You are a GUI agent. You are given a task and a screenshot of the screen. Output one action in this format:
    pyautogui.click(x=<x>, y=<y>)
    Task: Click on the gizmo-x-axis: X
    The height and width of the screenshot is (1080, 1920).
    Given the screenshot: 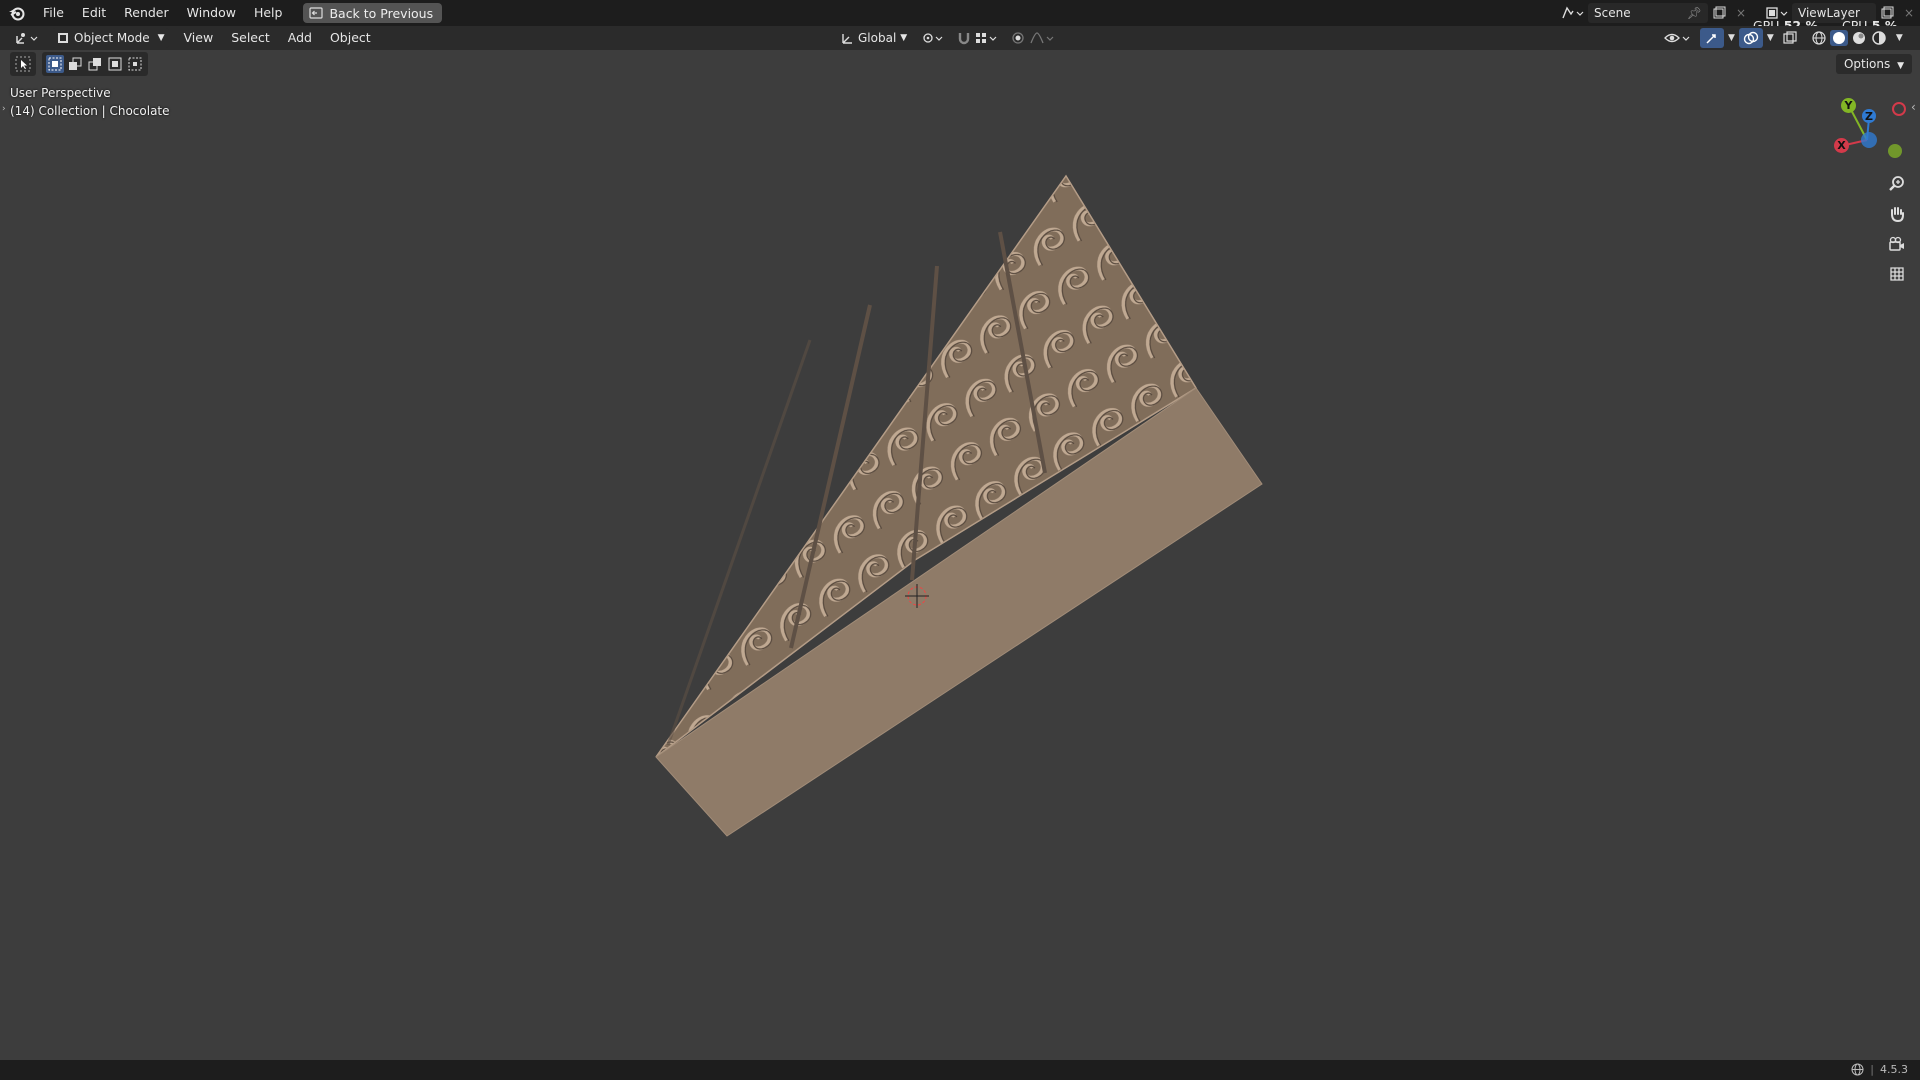 What is the action you would take?
    pyautogui.click(x=1841, y=145)
    